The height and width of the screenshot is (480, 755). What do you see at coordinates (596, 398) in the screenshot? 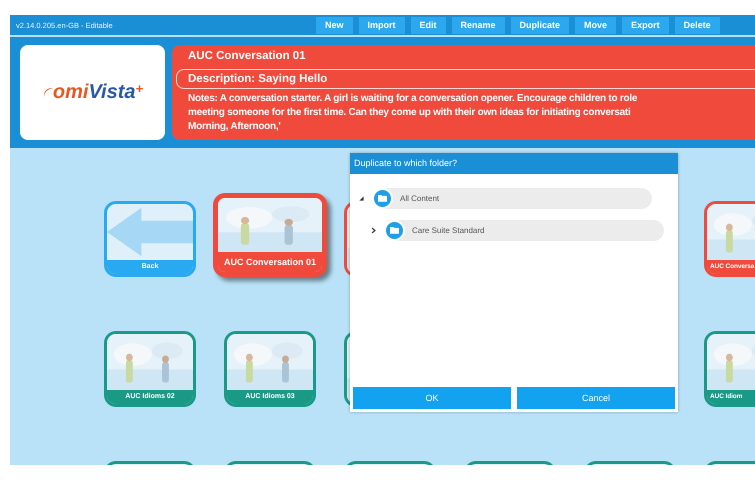
I see `dialog-button: Cancel` at bounding box center [596, 398].